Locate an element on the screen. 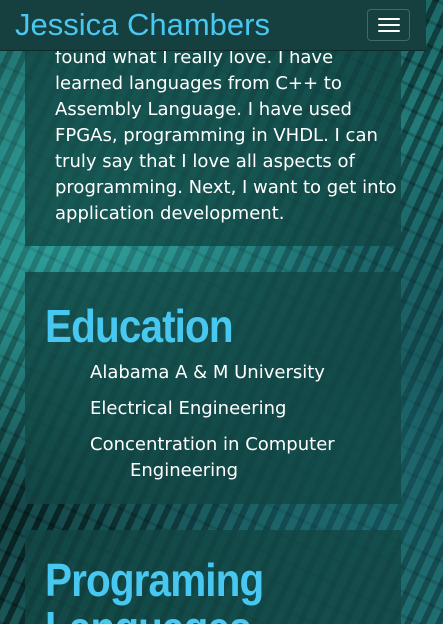  menu-toggle-button is located at coordinates (388, 25).